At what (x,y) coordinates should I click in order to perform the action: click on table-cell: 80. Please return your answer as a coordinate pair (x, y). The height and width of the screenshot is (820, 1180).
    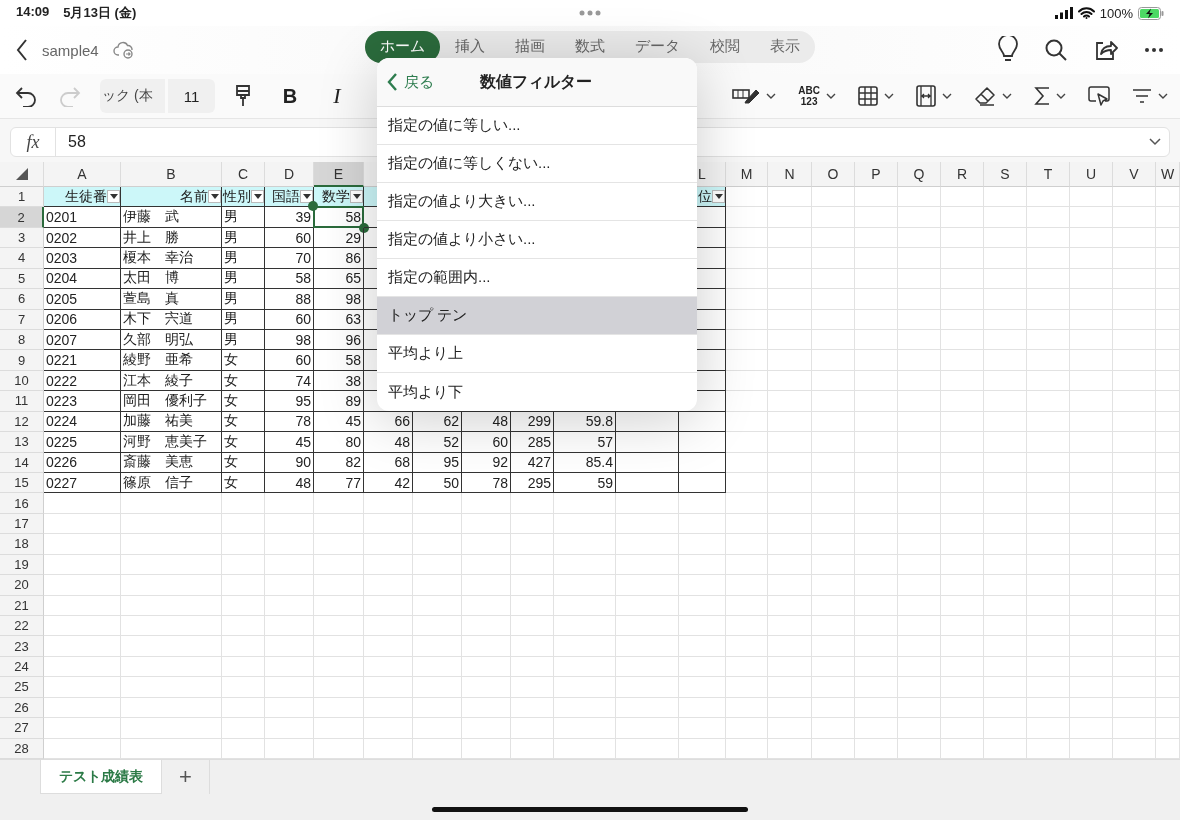
    Looking at the image, I should click on (339, 442).